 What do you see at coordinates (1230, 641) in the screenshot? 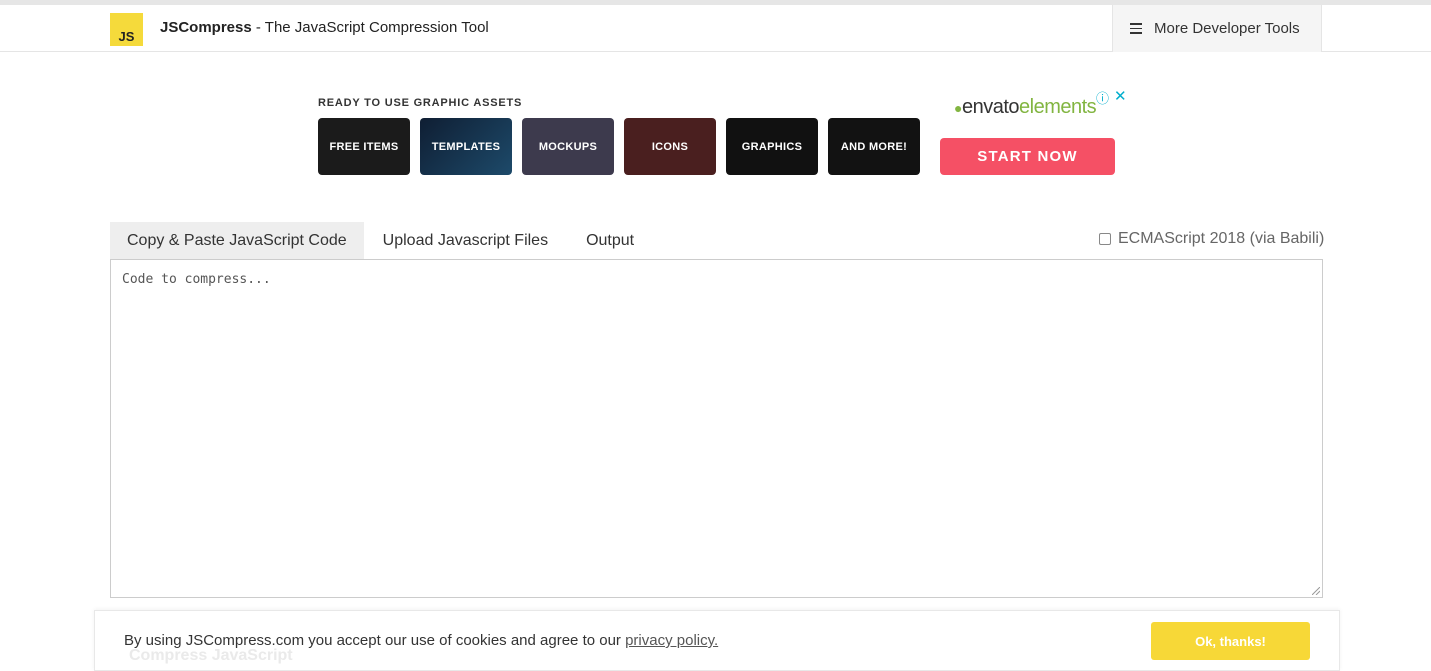
I see `cookie-accept-button: Ok, thanks!` at bounding box center [1230, 641].